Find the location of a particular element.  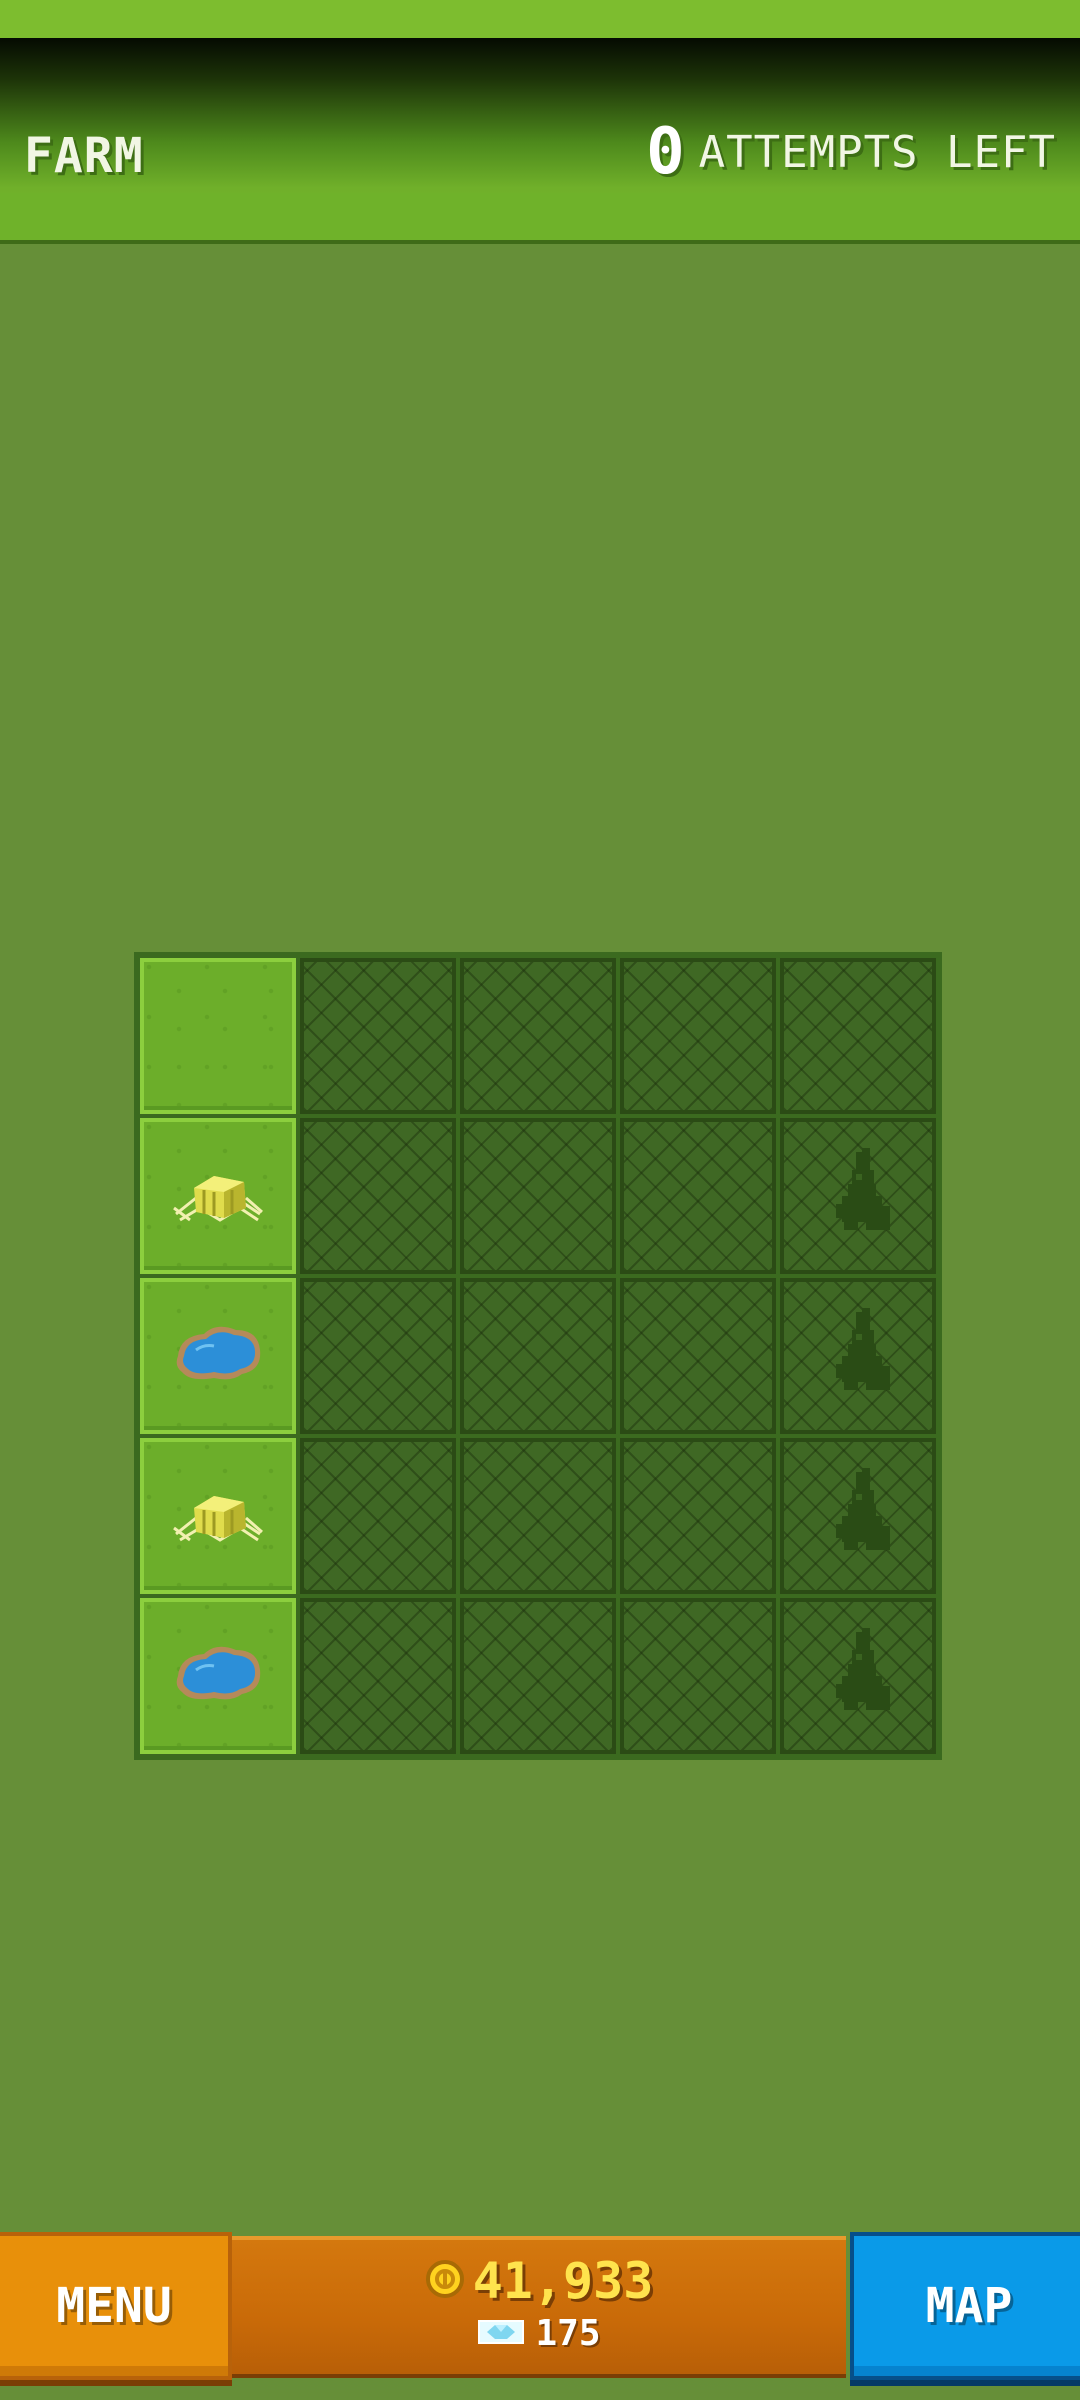

map-button: MAP is located at coordinates (965, 2306).